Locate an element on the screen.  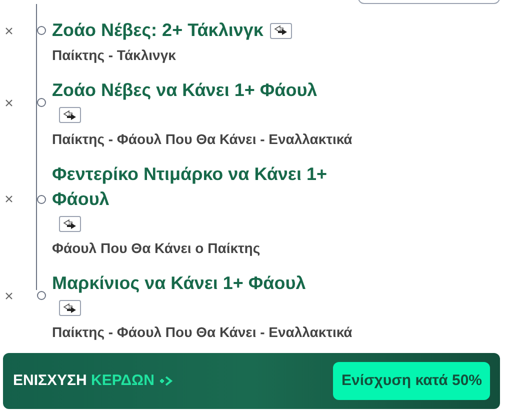
selection-title: Μαρκίνιος να Κάνει 1+ Φάουλ is located at coordinates (179, 283).